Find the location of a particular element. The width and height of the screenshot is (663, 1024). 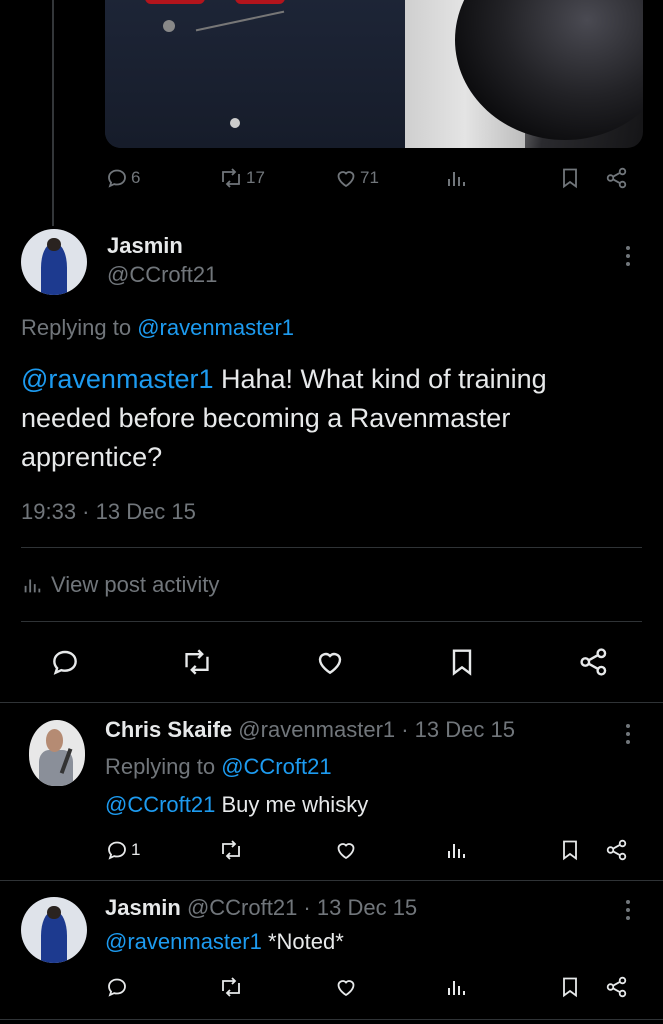

view-post-activity-label: View post activity is located at coordinates (135, 584).